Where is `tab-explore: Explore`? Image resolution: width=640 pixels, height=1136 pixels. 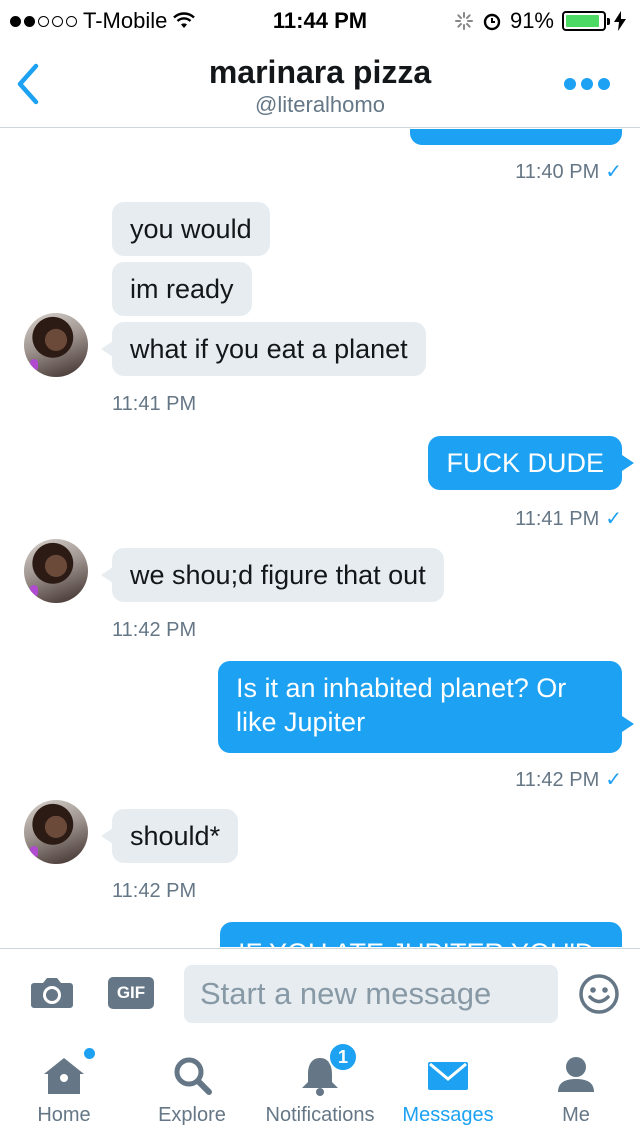
tab-explore: Explore is located at coordinates (192, 1085).